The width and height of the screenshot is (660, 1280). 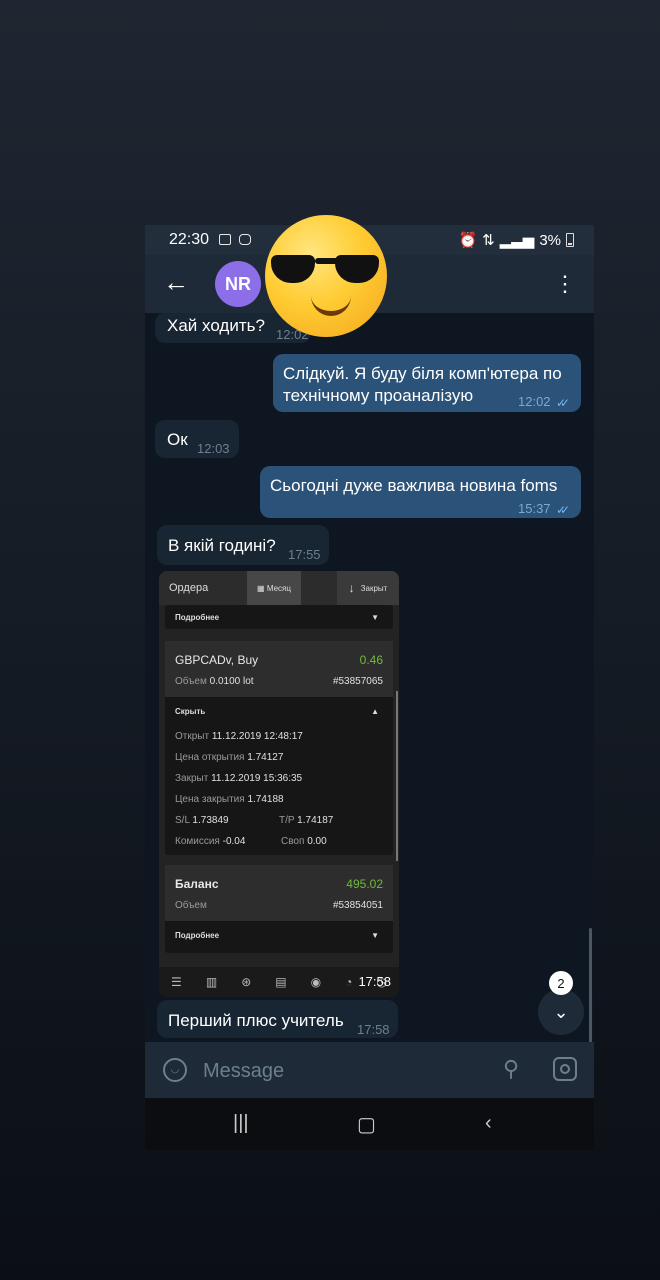 What do you see at coordinates (534, 401) in the screenshot?
I see `message-time: 12:02` at bounding box center [534, 401].